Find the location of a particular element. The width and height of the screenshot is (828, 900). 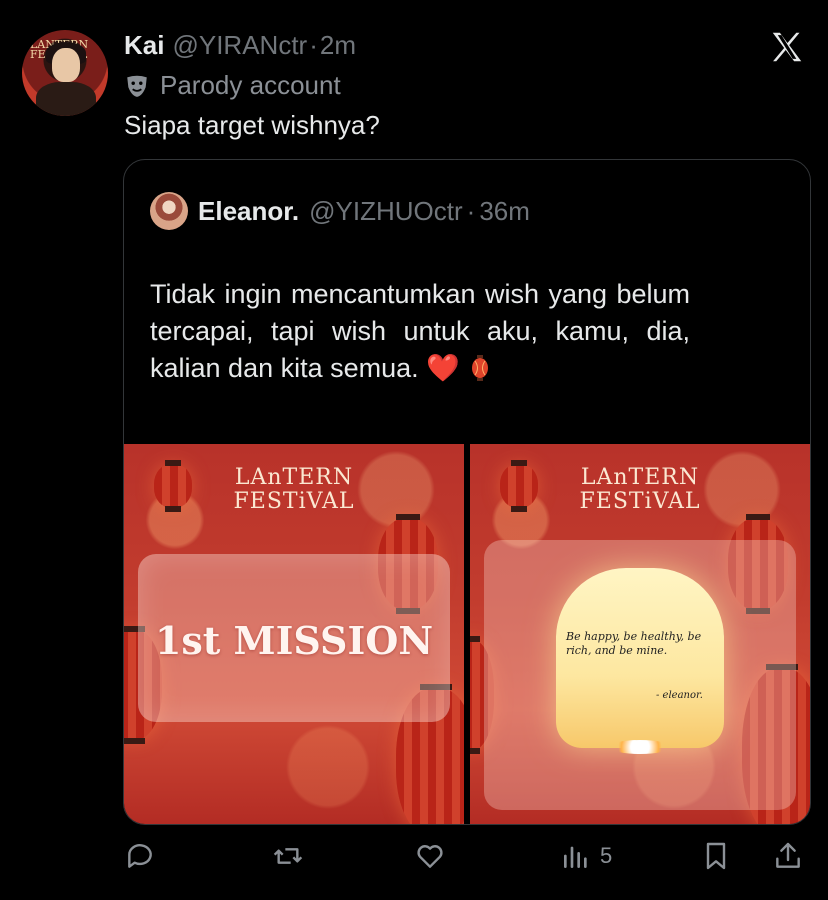

heart-emoji: ❤️ is located at coordinates (443, 368).